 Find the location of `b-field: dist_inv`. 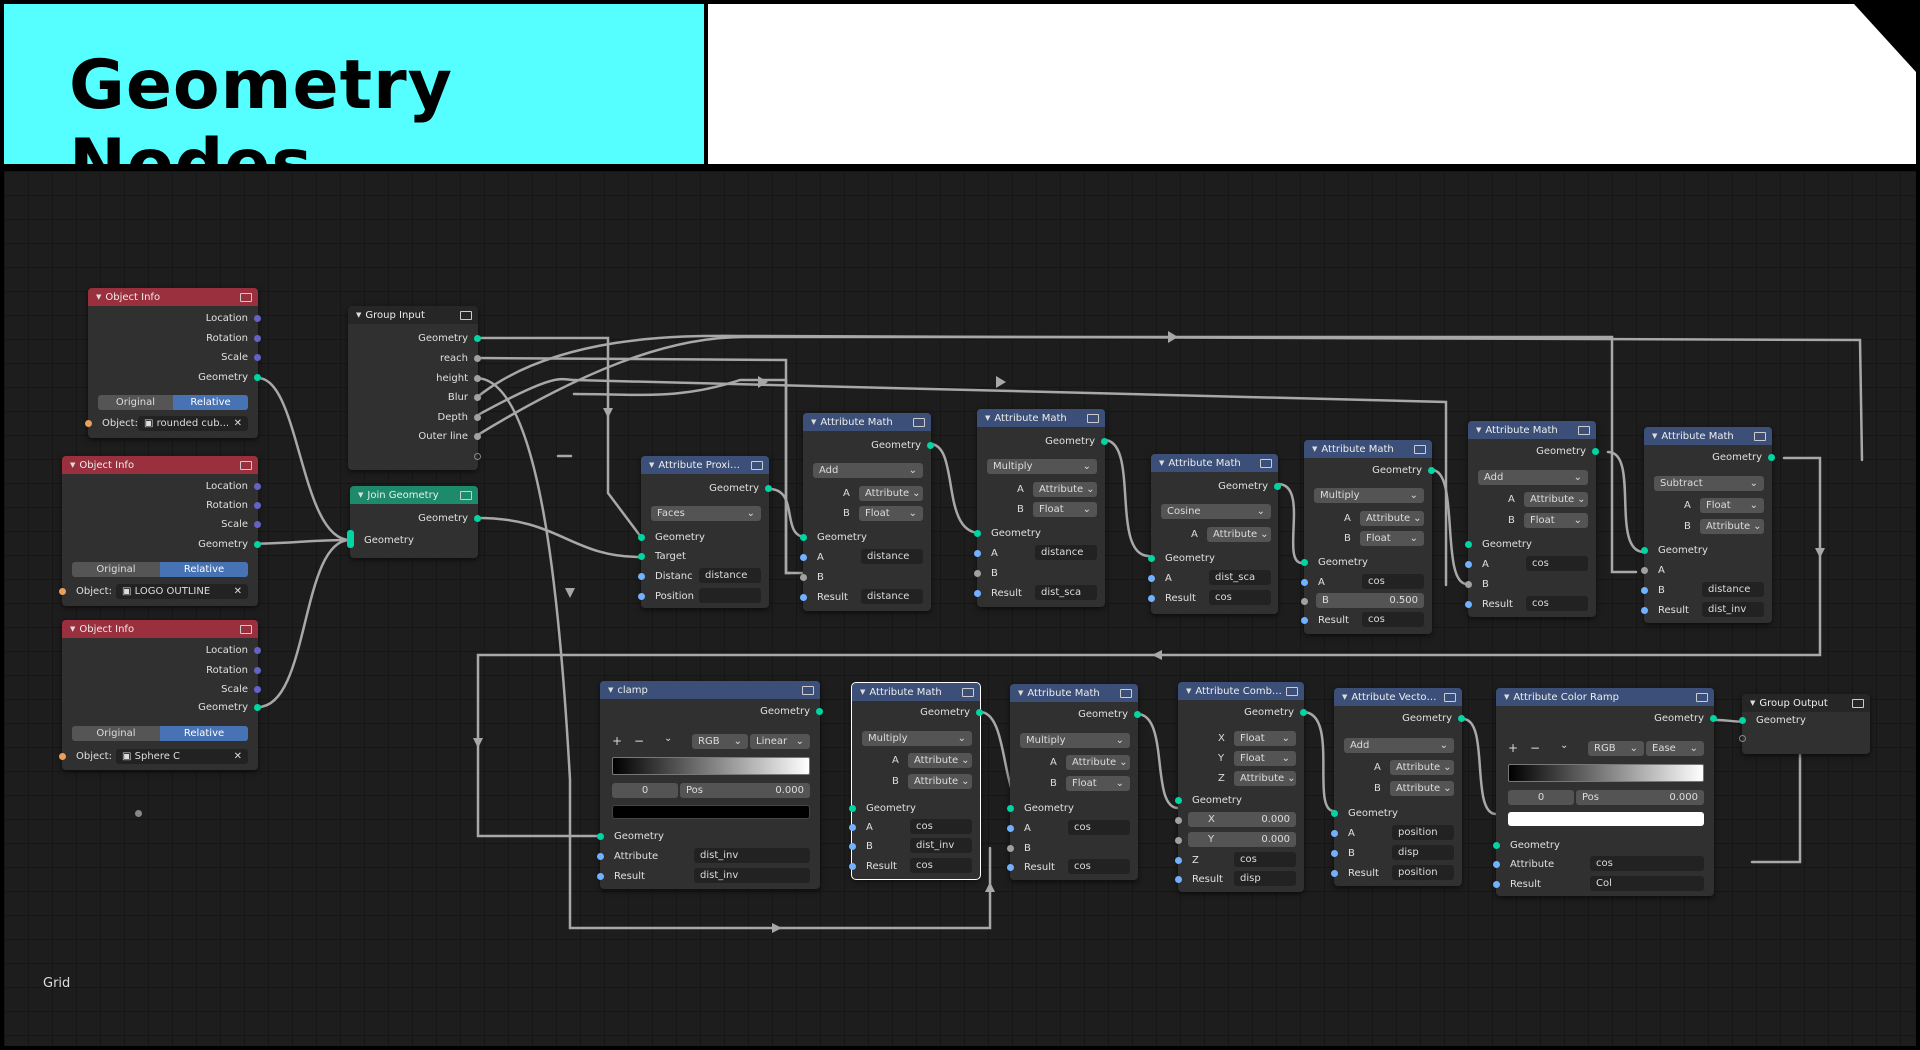

b-field: dist_inv is located at coordinates (941, 845).